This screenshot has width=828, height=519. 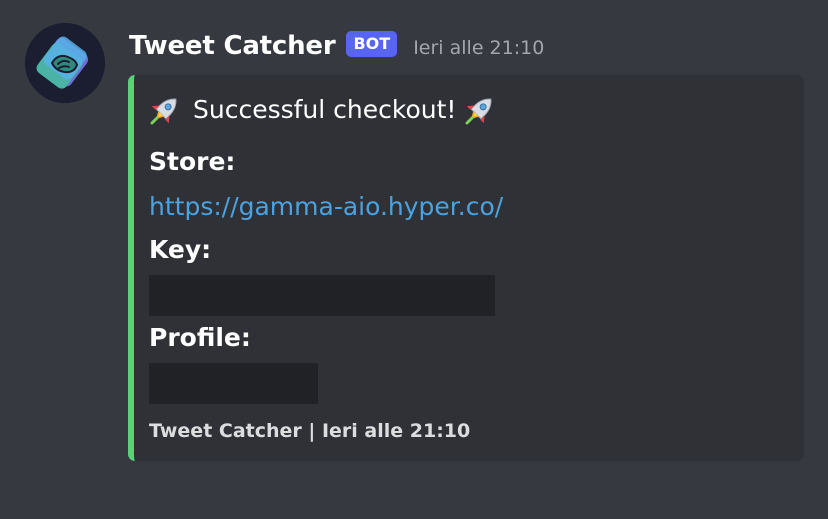 What do you see at coordinates (479, 48) in the screenshot?
I see `message-timestamp: Ieri alle 21:10` at bounding box center [479, 48].